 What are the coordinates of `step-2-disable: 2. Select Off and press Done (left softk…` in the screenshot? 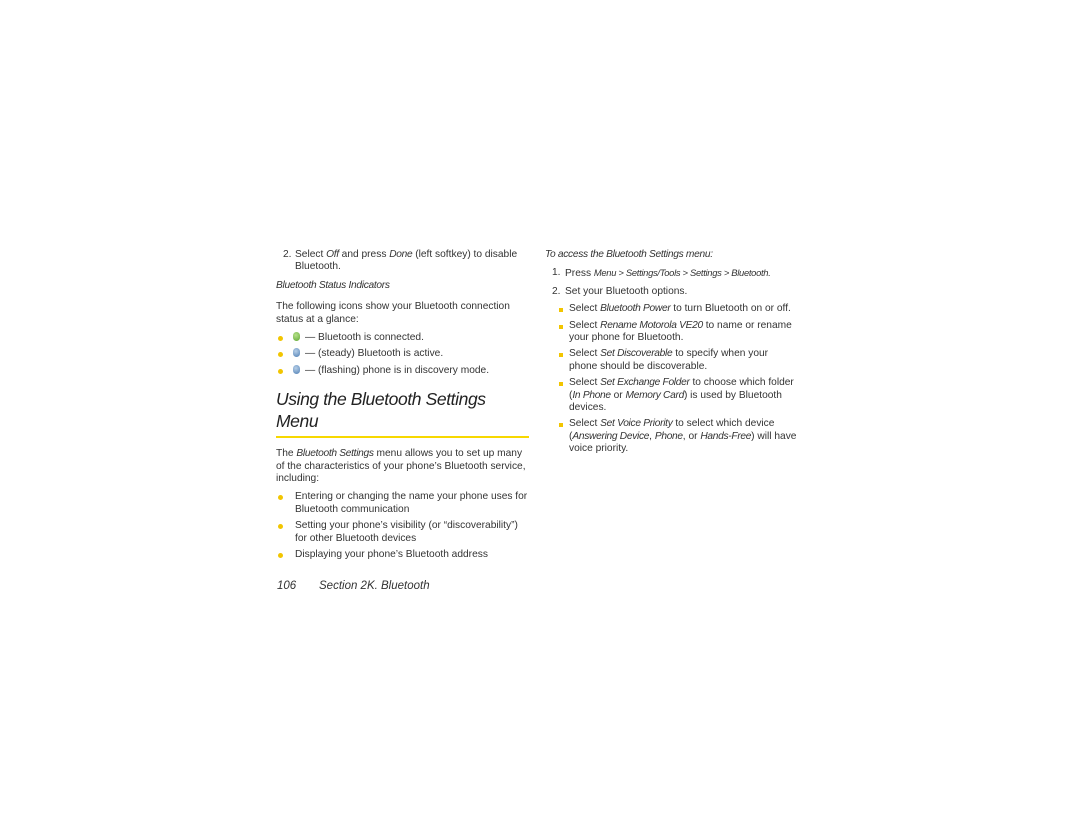 It's located at (404, 261).